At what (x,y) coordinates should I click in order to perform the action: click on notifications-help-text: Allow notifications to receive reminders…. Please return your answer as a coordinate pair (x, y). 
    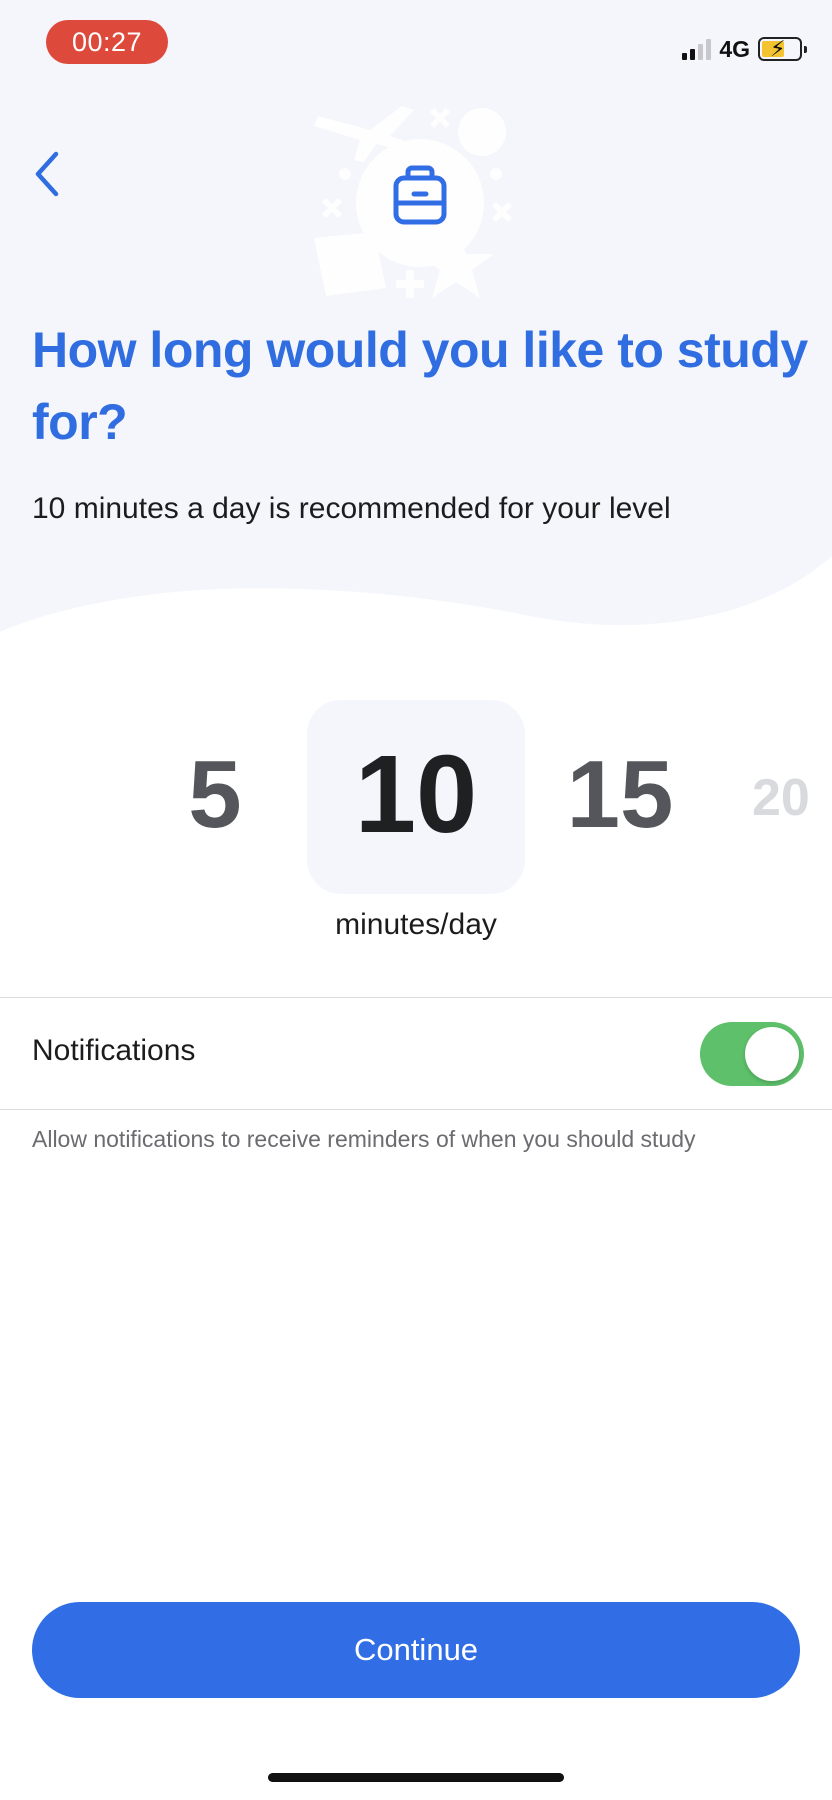
    Looking at the image, I should click on (364, 1139).